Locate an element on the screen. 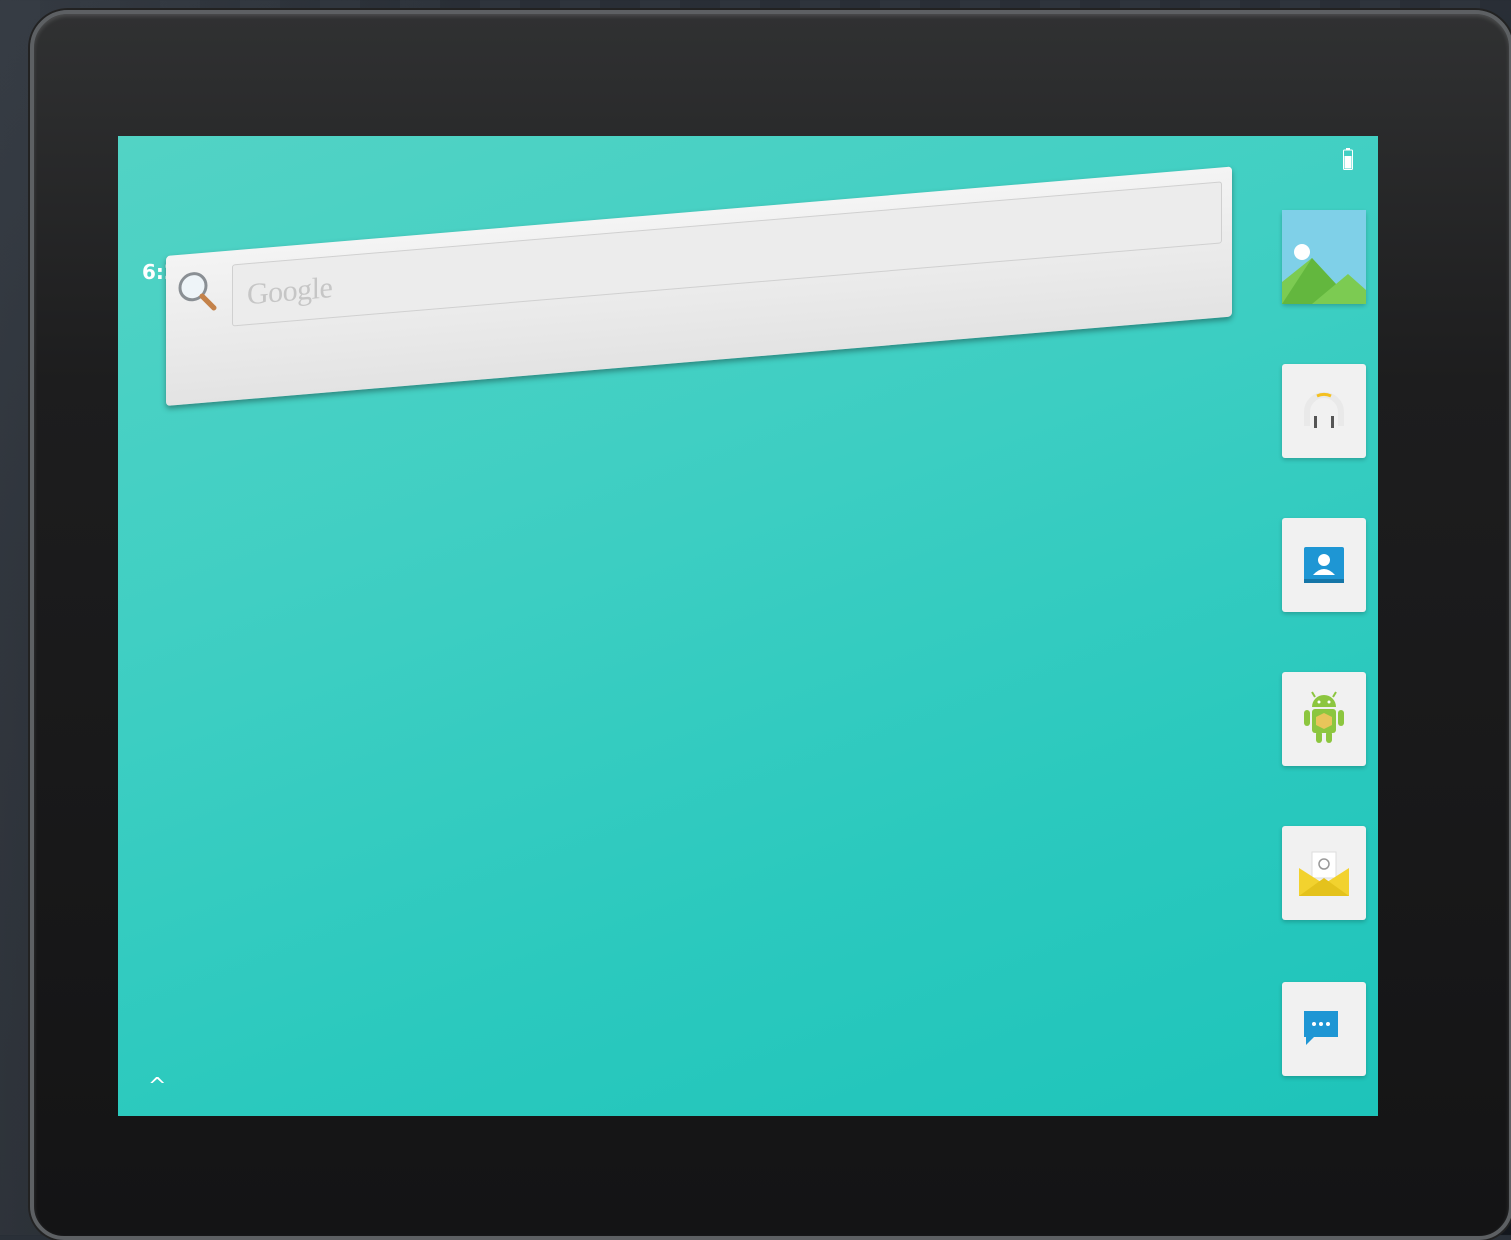  dock-item-email is located at coordinates (1324, 873).